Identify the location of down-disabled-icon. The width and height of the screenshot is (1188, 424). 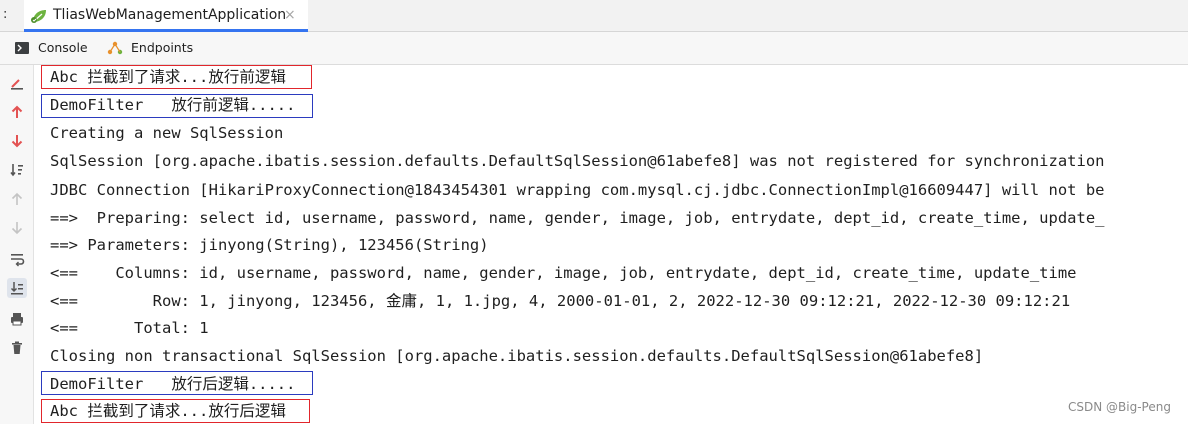
(17, 228).